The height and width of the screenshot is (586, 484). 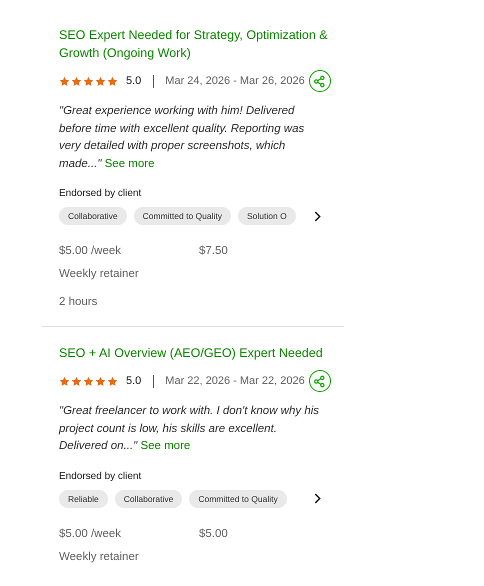 What do you see at coordinates (267, 216) in the screenshot?
I see `skill-tag: Solution O` at bounding box center [267, 216].